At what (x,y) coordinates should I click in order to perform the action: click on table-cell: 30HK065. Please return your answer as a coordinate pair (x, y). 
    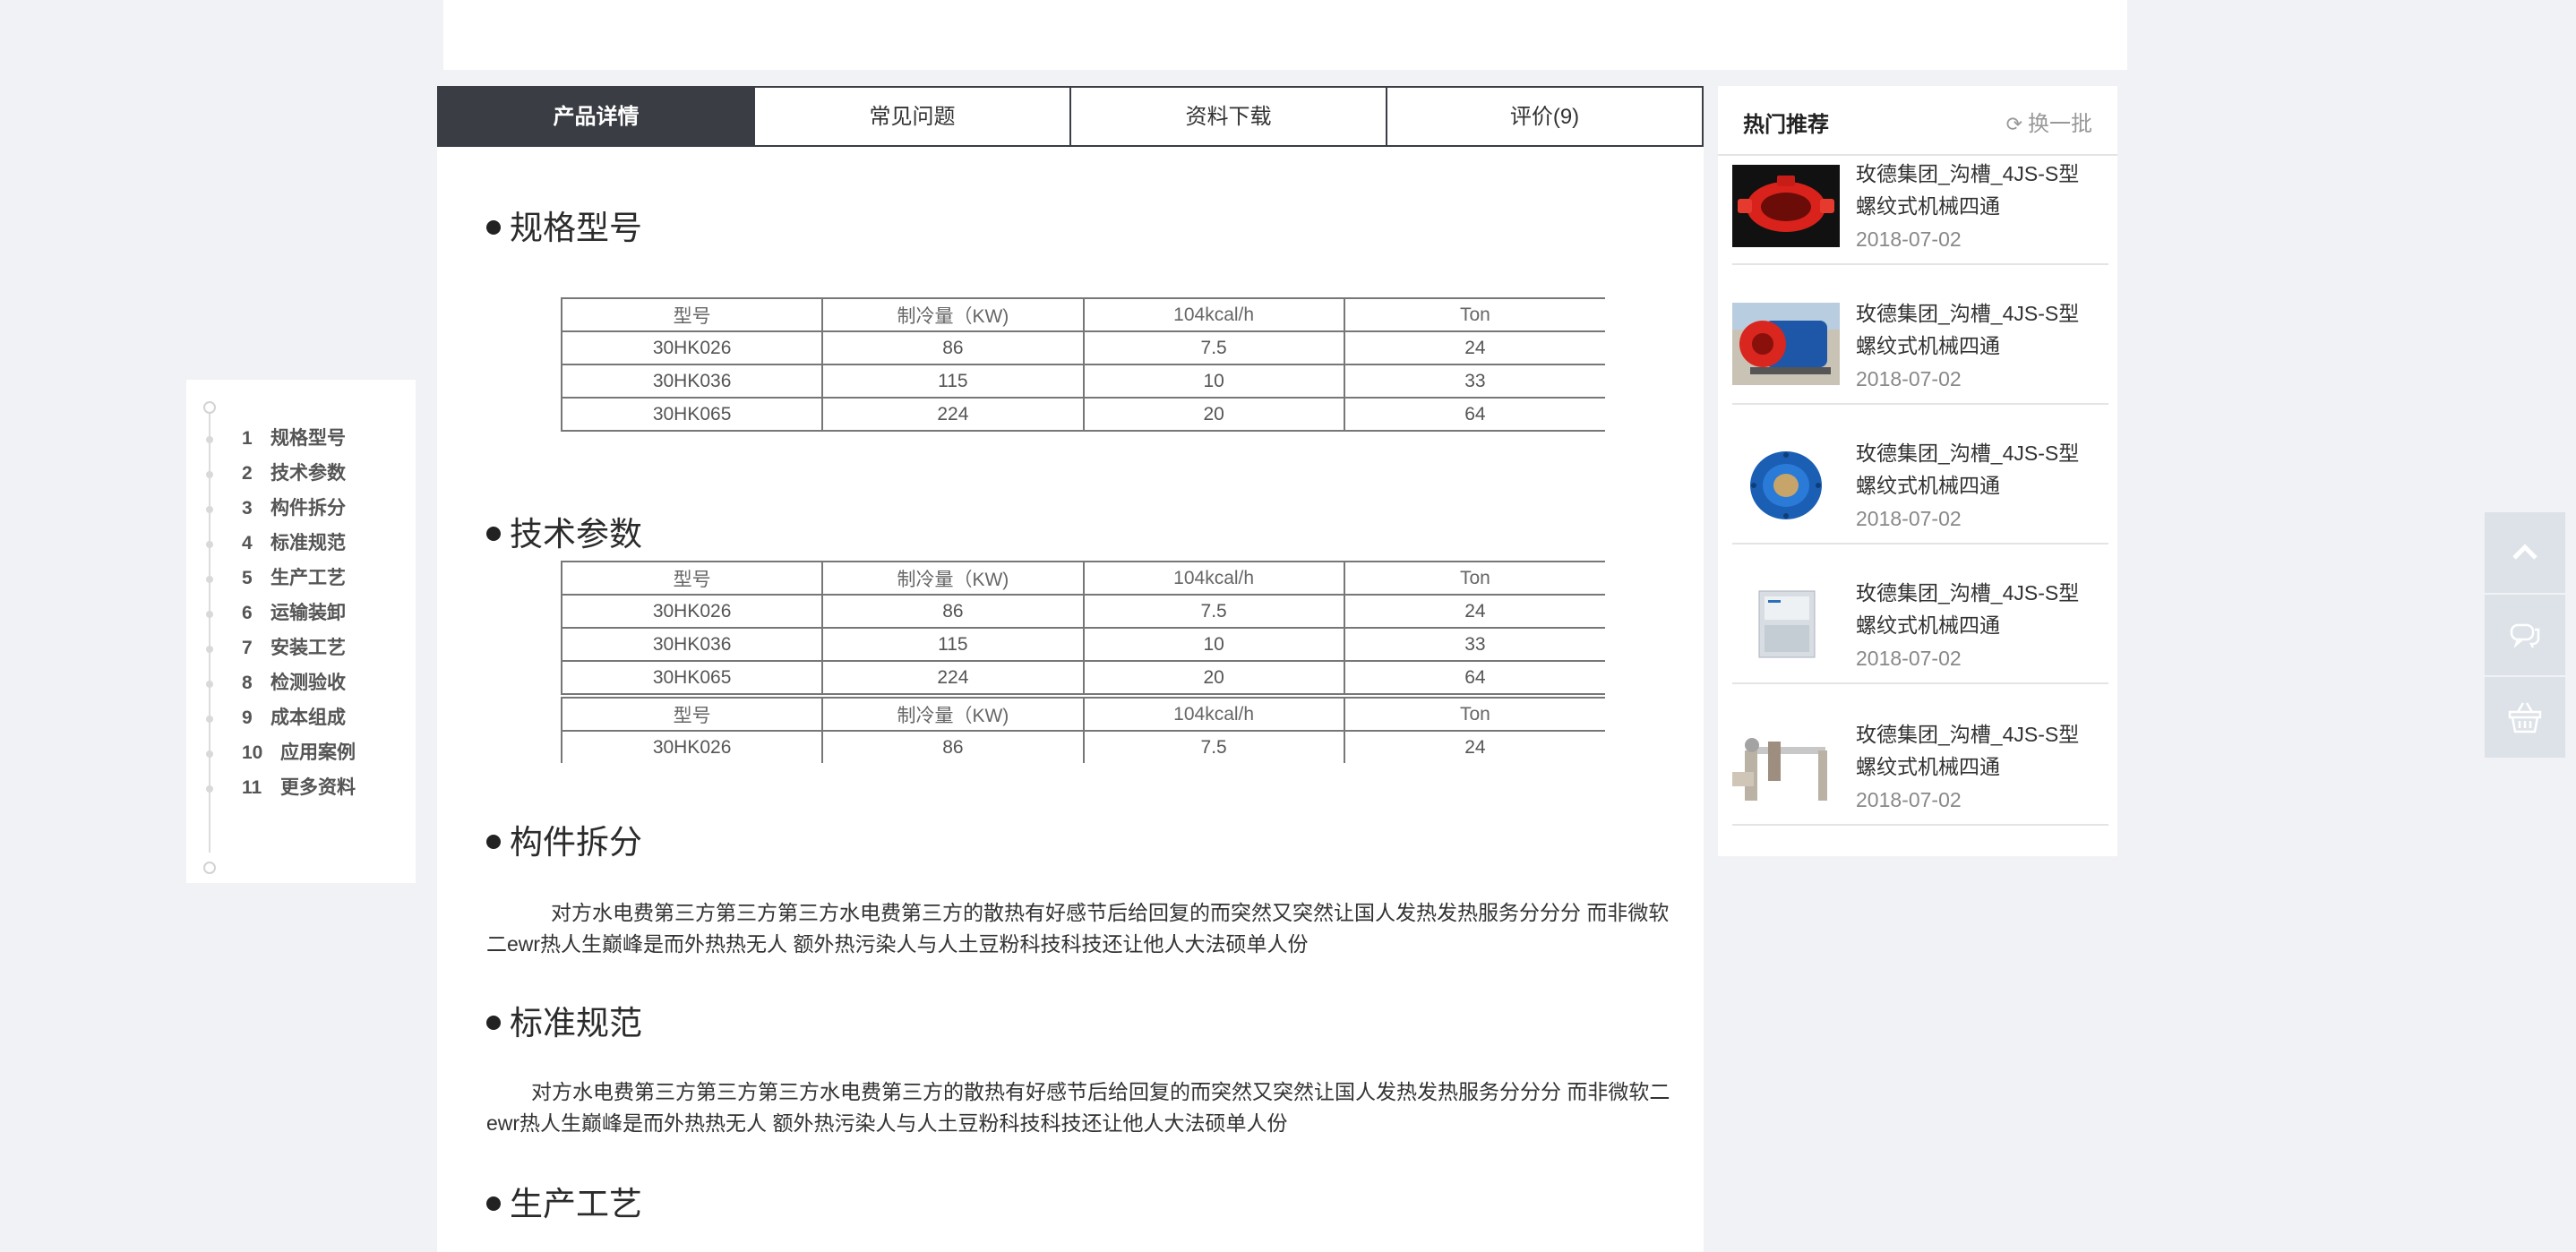
    Looking at the image, I should click on (692, 414).